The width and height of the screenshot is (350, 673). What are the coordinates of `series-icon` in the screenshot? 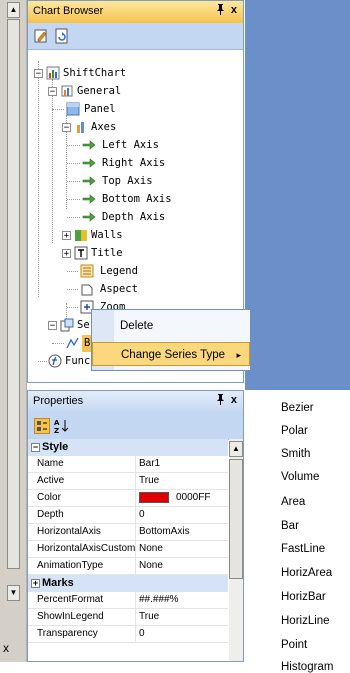 It's located at (67, 325).